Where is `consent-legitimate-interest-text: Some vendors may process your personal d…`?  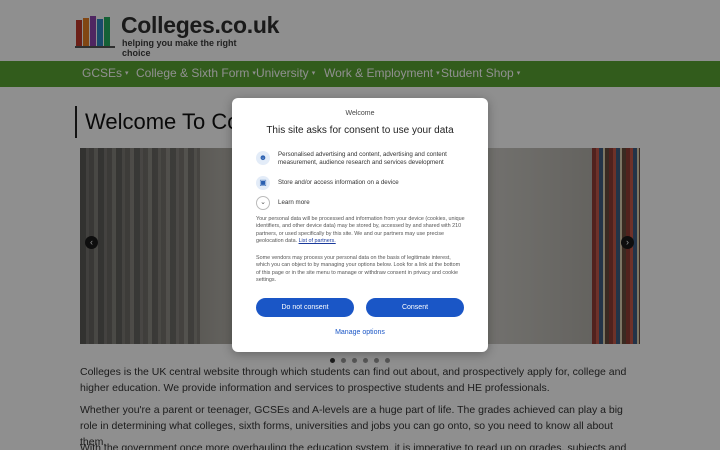
consent-legitimate-interest-text: Some vendors may process your personal d… is located at coordinates (358, 269).